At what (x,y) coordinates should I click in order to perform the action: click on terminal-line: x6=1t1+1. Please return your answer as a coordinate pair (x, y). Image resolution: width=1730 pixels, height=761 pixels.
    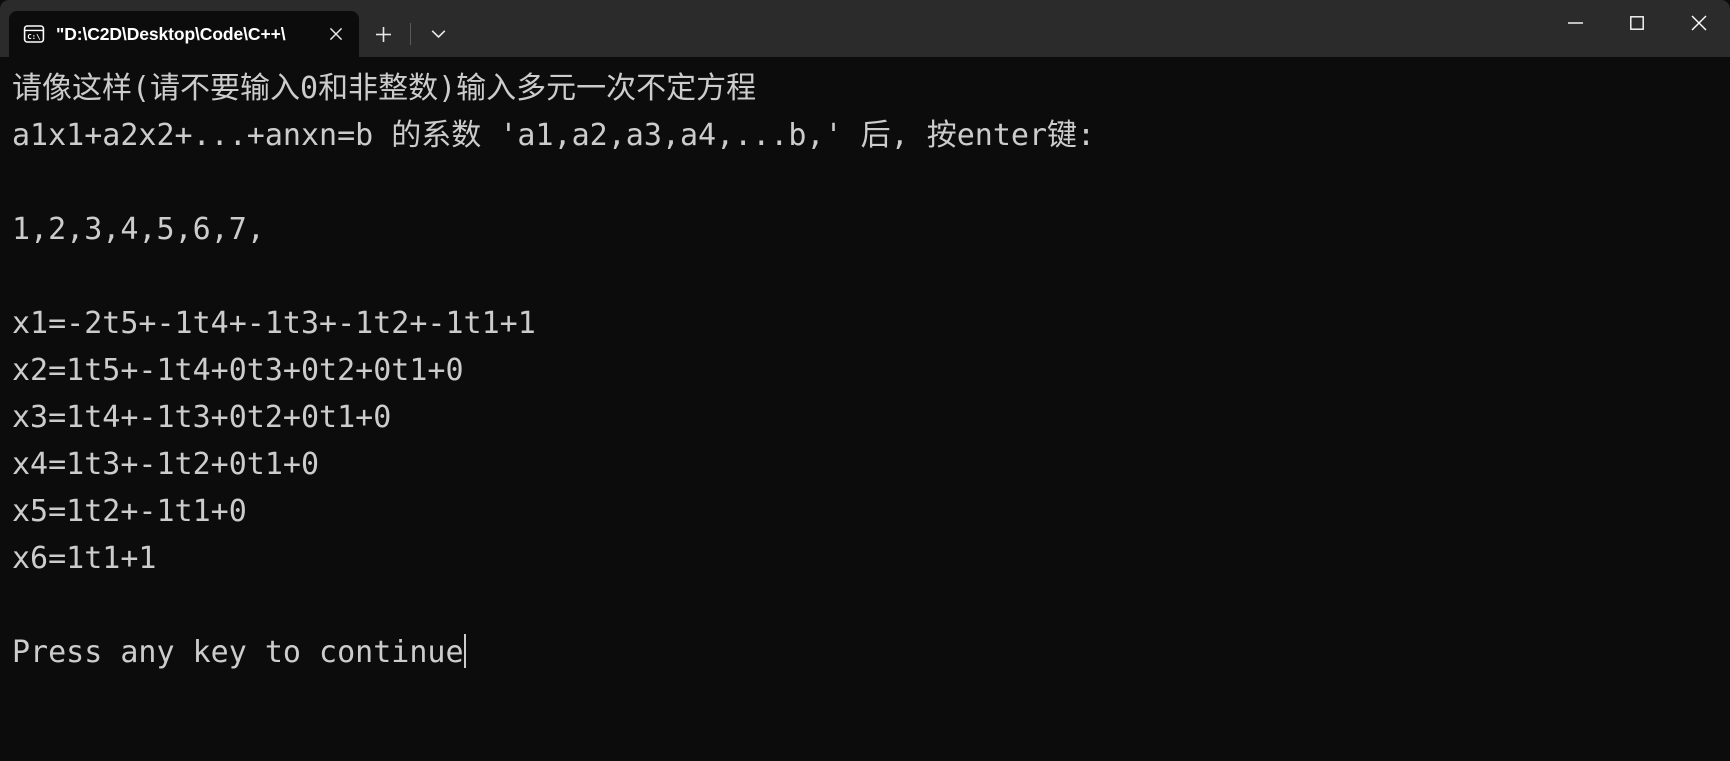
    Looking at the image, I should click on (84, 558).